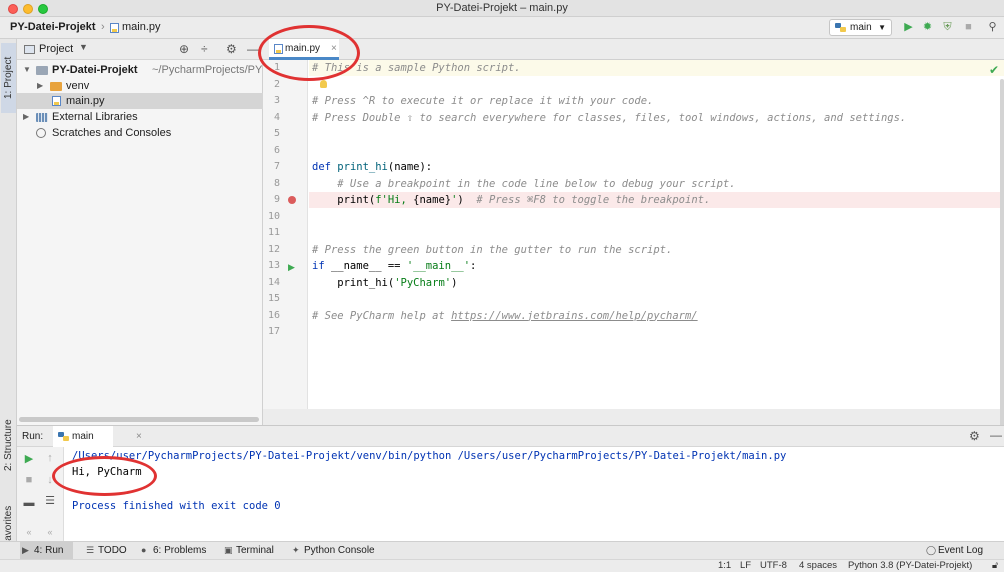  I want to click on breadcrumb-file: main.py, so click(141, 27).